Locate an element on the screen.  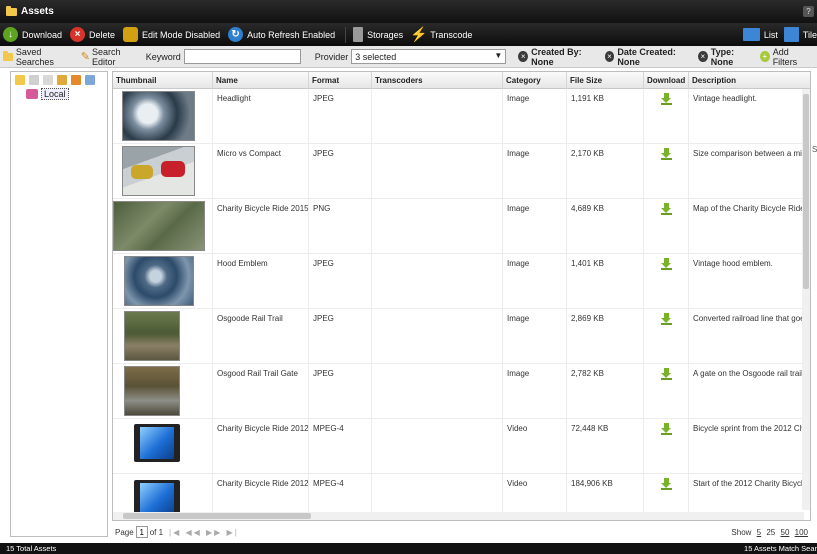
type-filter: × Type: None is located at coordinates (725, 57).